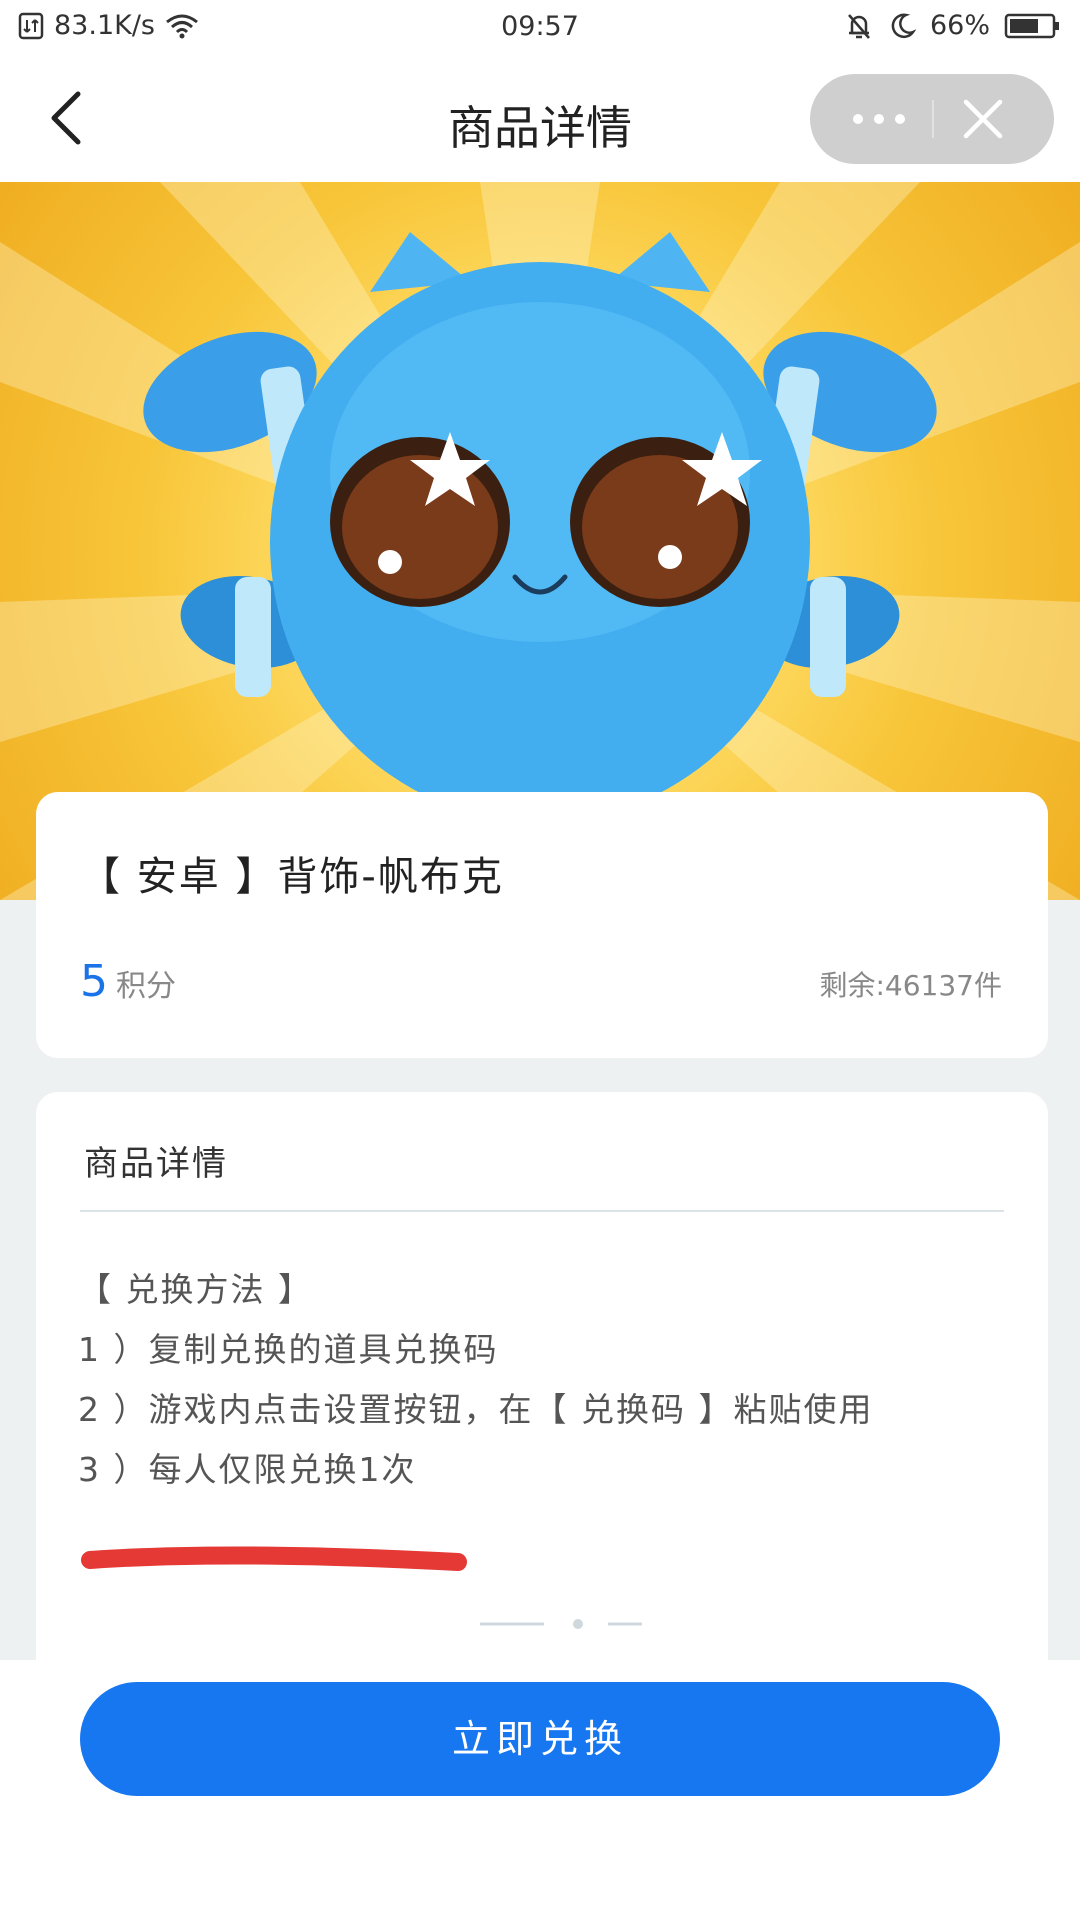 Image resolution: width=1080 pixels, height=1920 pixels. Describe the element at coordinates (540, 1739) in the screenshot. I see `exchange-now-button: 立即兑换` at that location.